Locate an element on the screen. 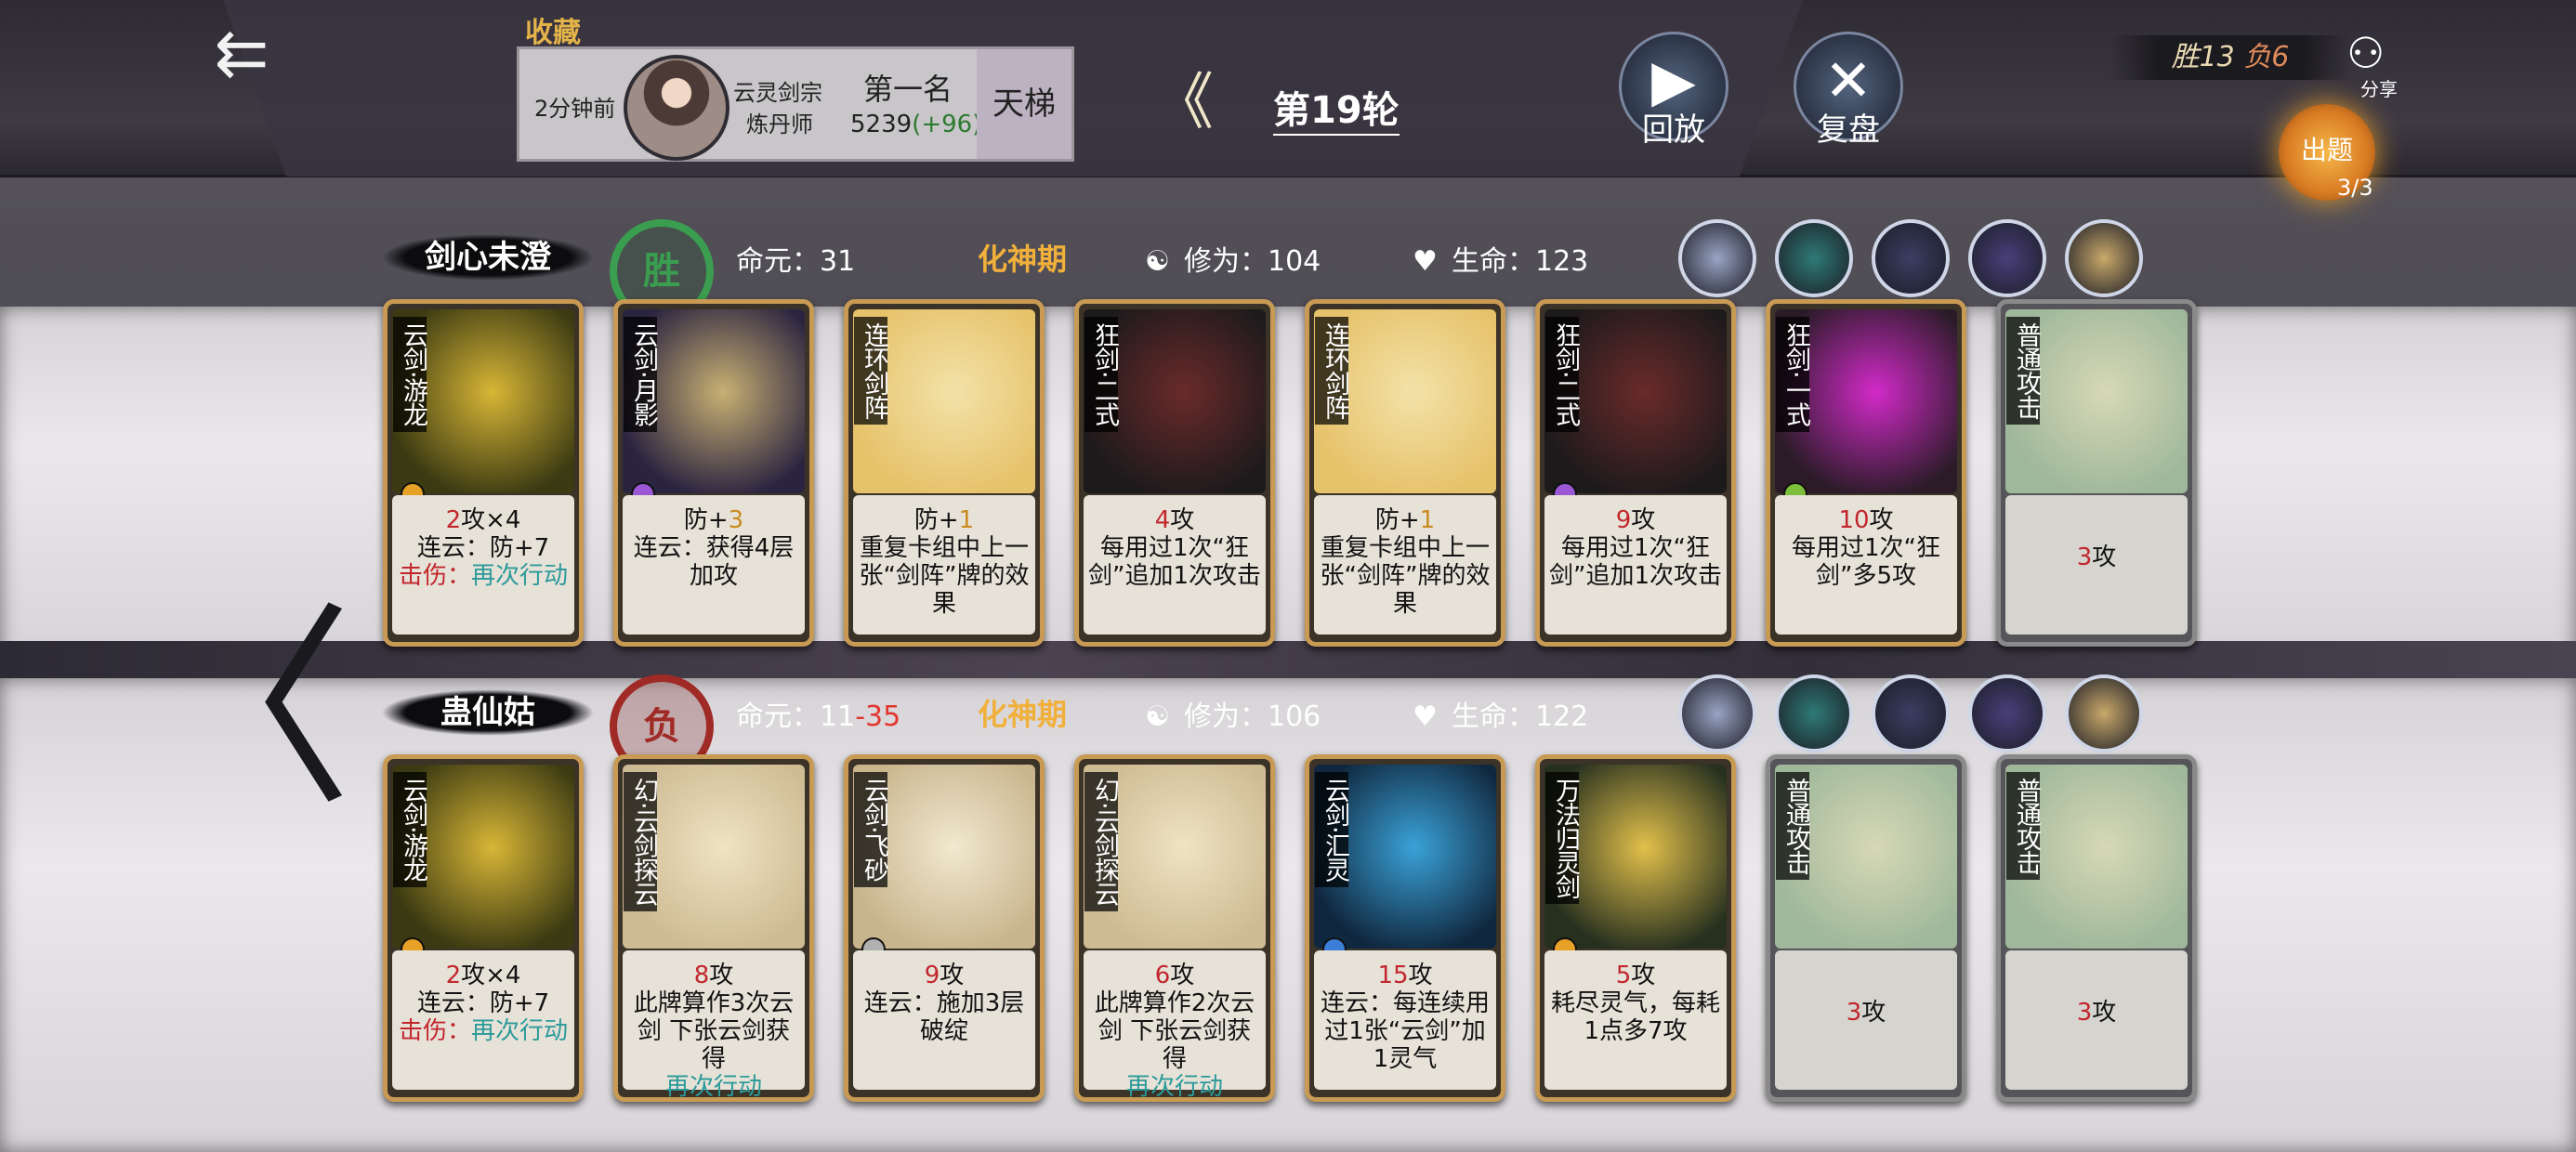  card-effect-text: 连云：获得4层加攻 is located at coordinates (714, 562).